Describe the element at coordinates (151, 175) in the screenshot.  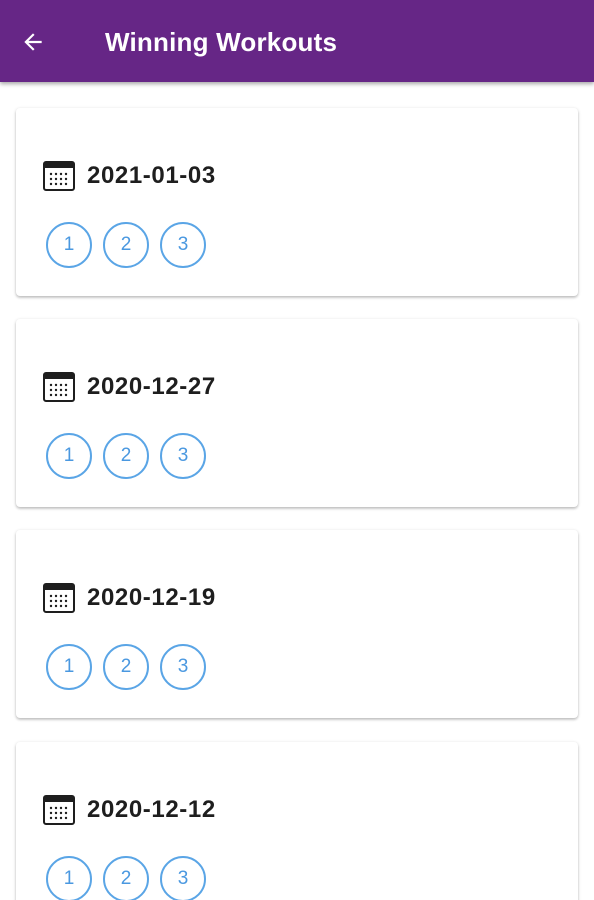
I see `workout-date: 2021-01-03` at that location.